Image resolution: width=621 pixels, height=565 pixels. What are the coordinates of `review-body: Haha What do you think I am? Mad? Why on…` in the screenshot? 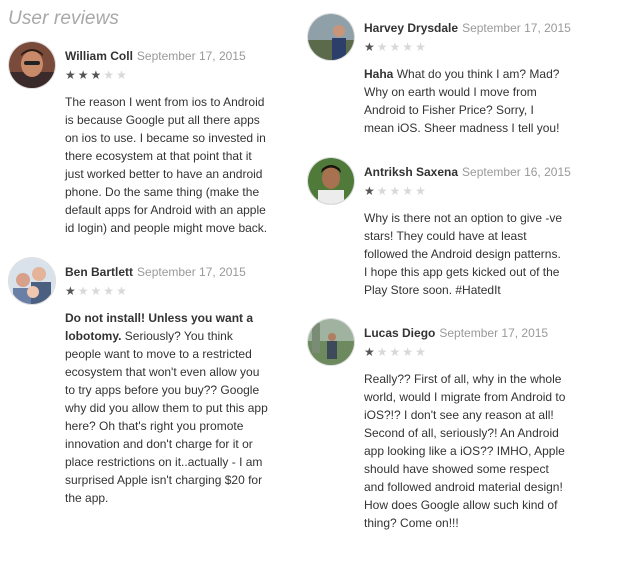 It's located at (465, 101).